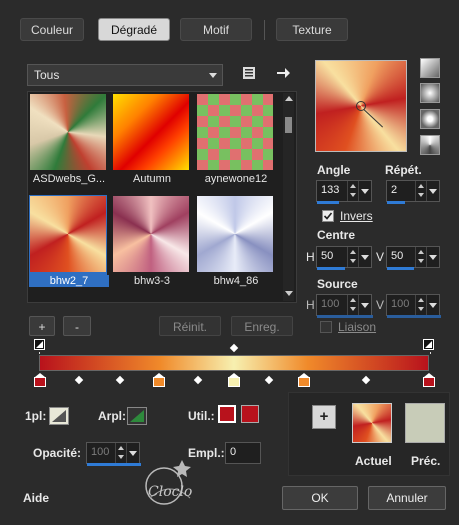  Describe the element at coordinates (432, 257) in the screenshot. I see `center-v-dropdown-icon` at that location.